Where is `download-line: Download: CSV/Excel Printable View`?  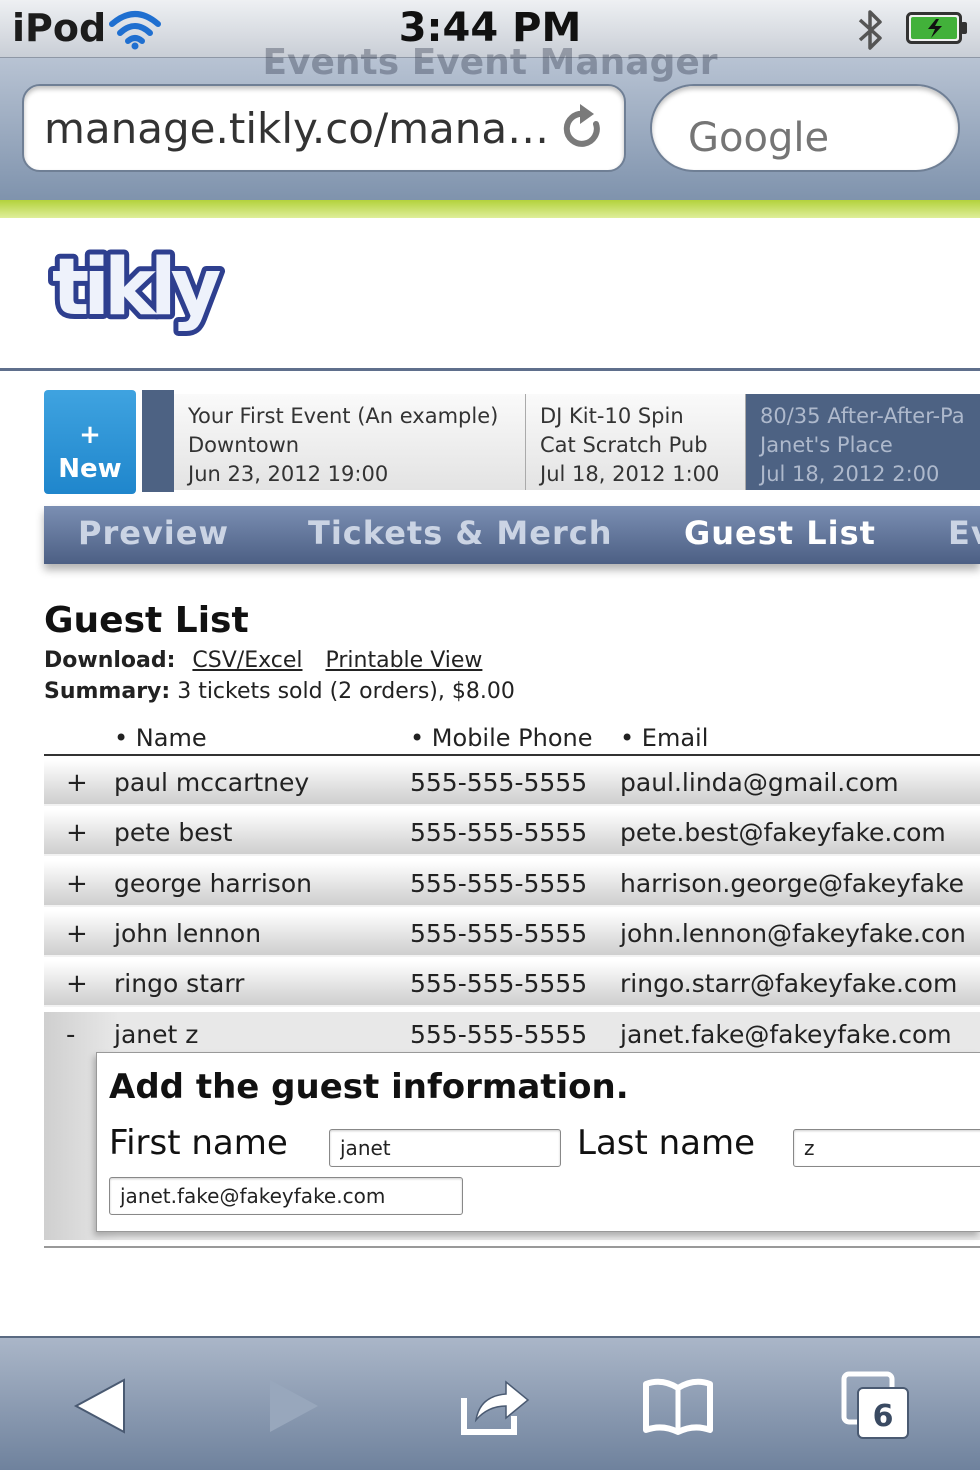
download-line: Download: CSV/Excel Printable View is located at coordinates (266, 660).